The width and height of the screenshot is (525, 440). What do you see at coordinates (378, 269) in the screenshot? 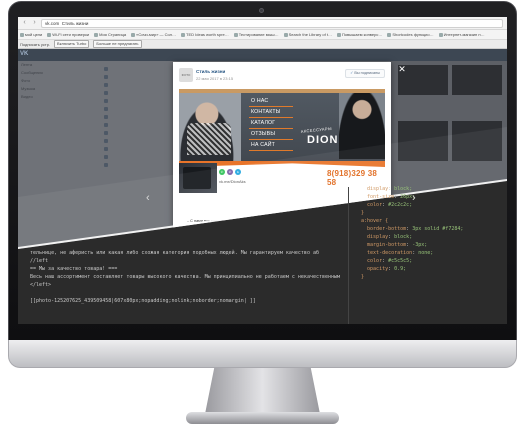
I see `css-property: opacity` at bounding box center [378, 269].